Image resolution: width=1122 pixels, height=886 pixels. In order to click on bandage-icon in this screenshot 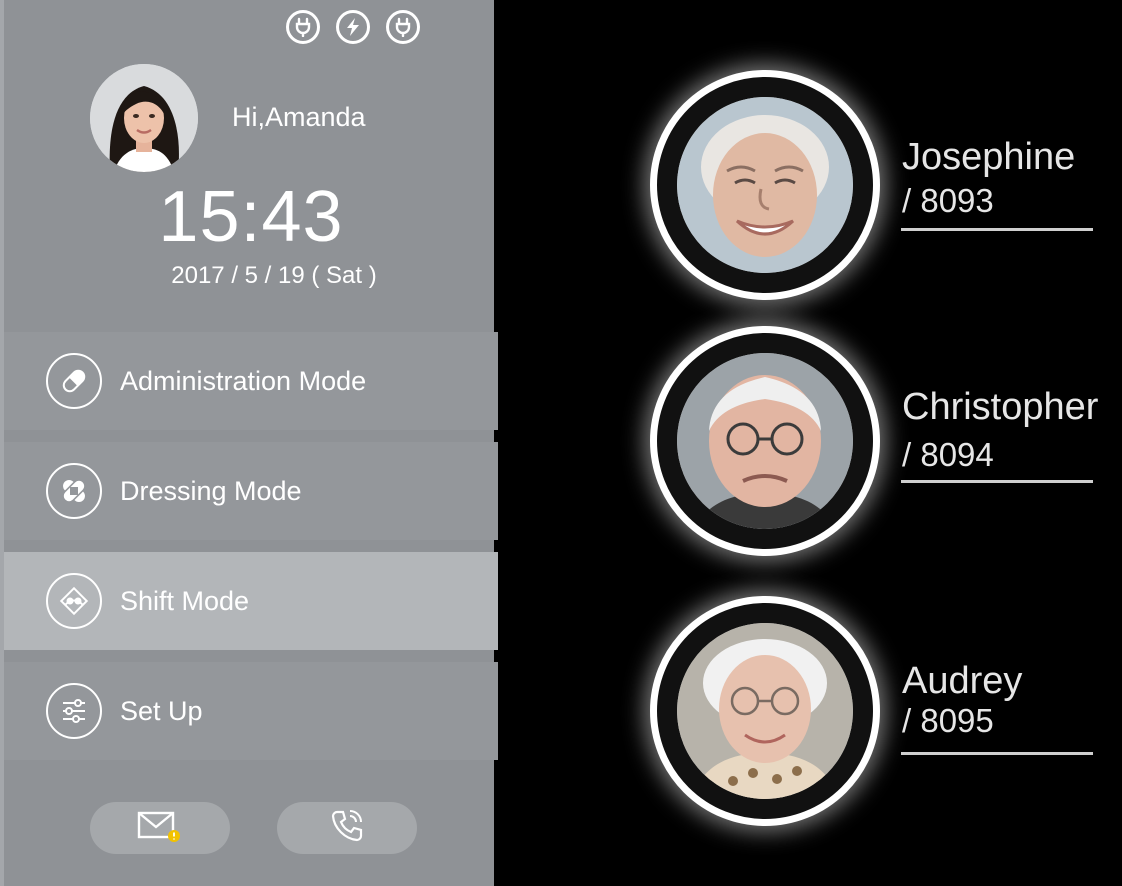, I will do `click(74, 491)`.